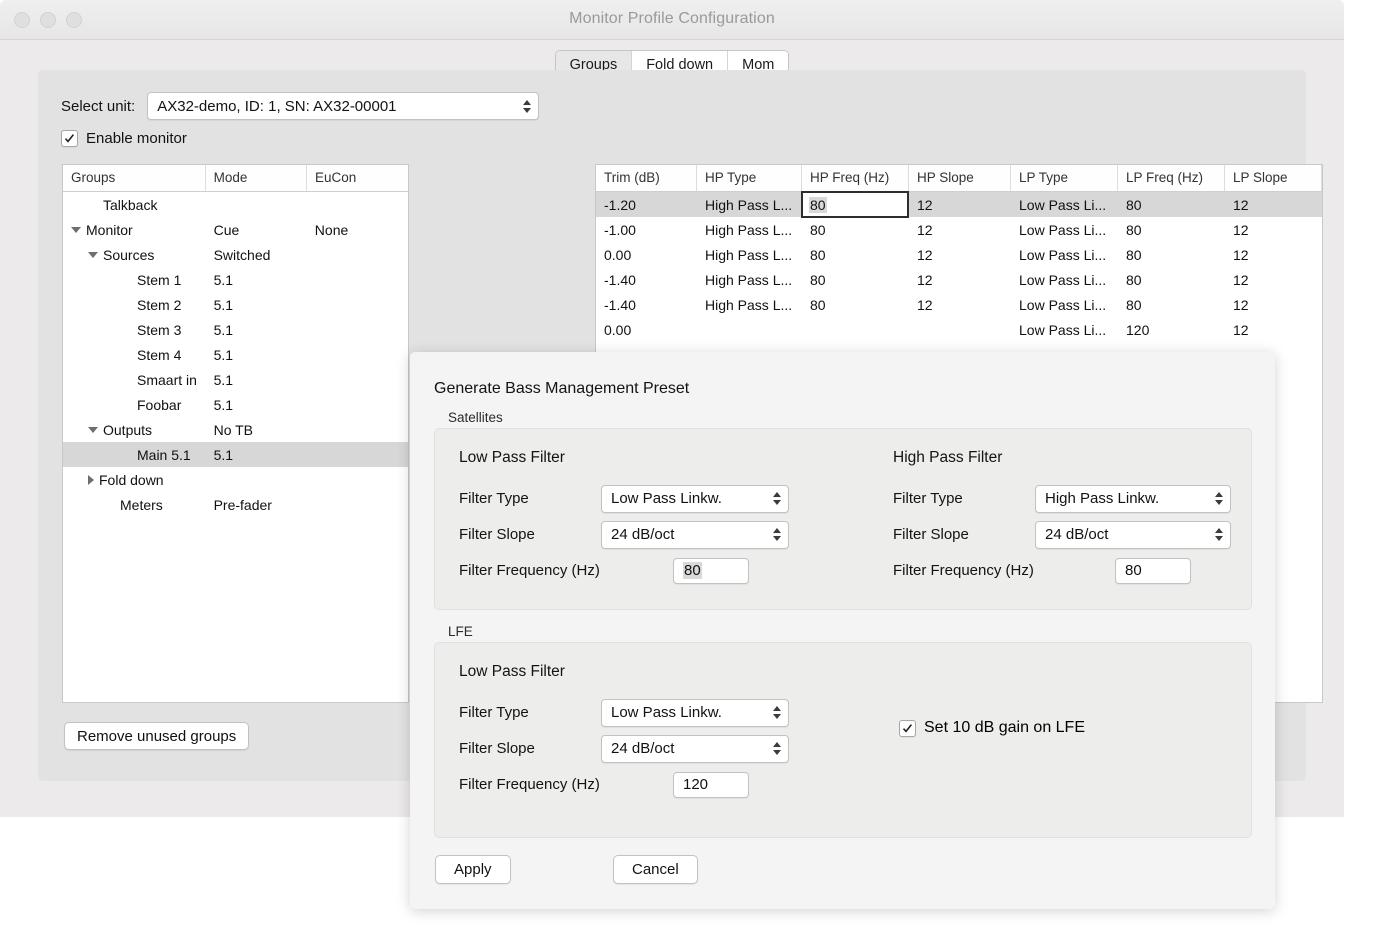 This screenshot has width=1381, height=930. Describe the element at coordinates (512, 671) in the screenshot. I see `lfe-low-pass-heading: Low Pass Filter` at that location.